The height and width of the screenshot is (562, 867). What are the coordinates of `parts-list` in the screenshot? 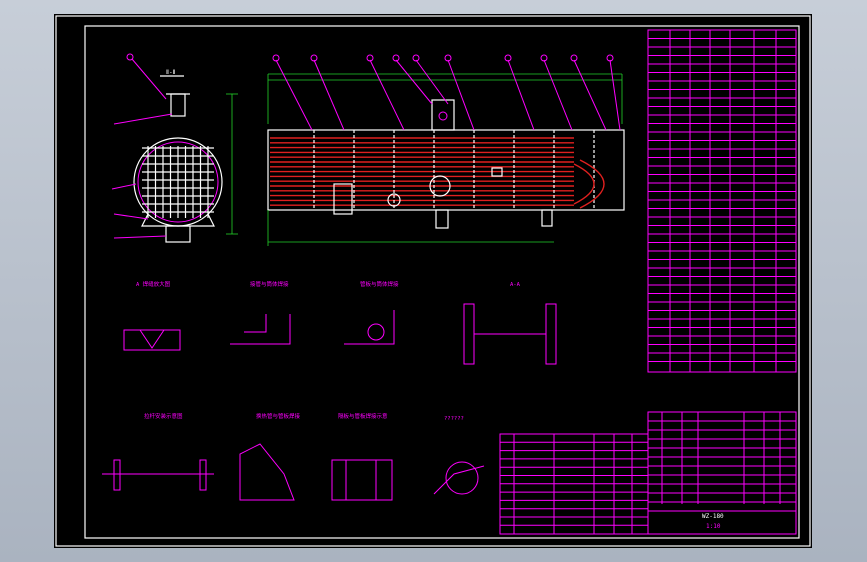 It's located at (574, 484).